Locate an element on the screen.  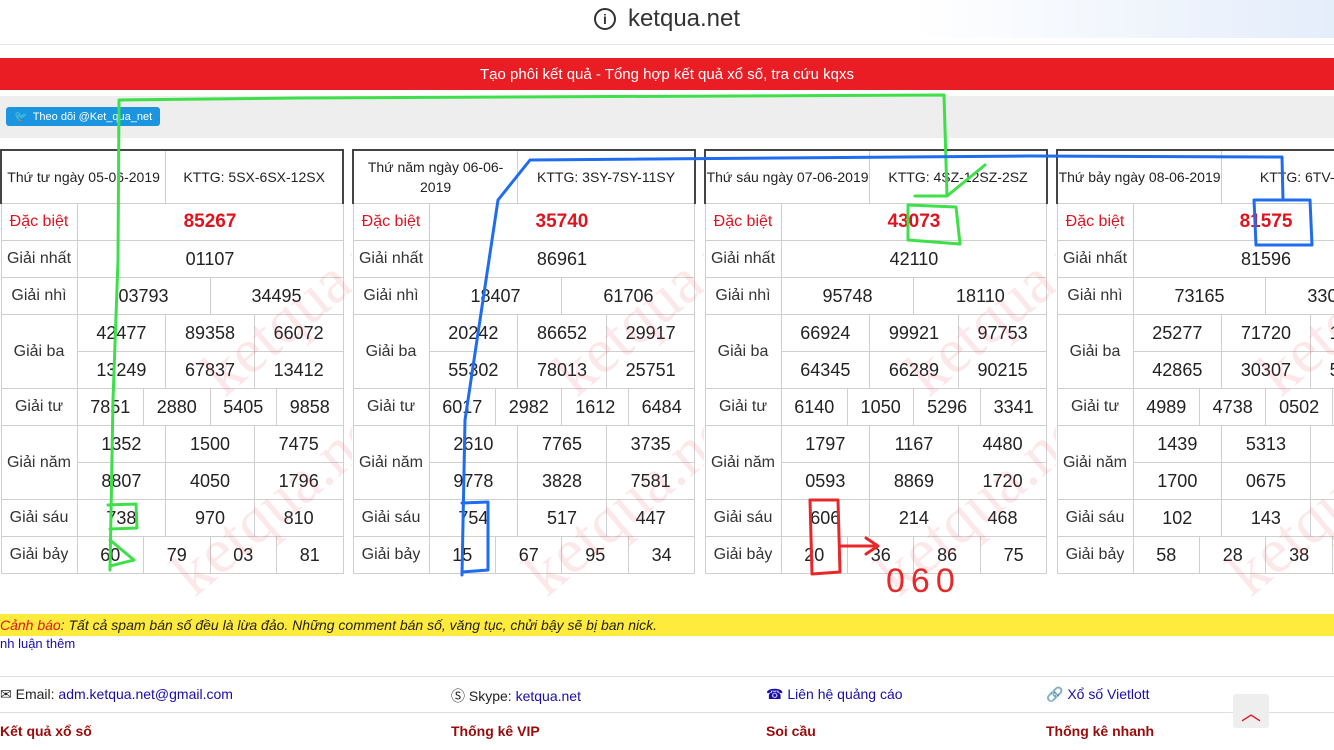
chevron-up-icon: ︿ is located at coordinates (1251, 713).